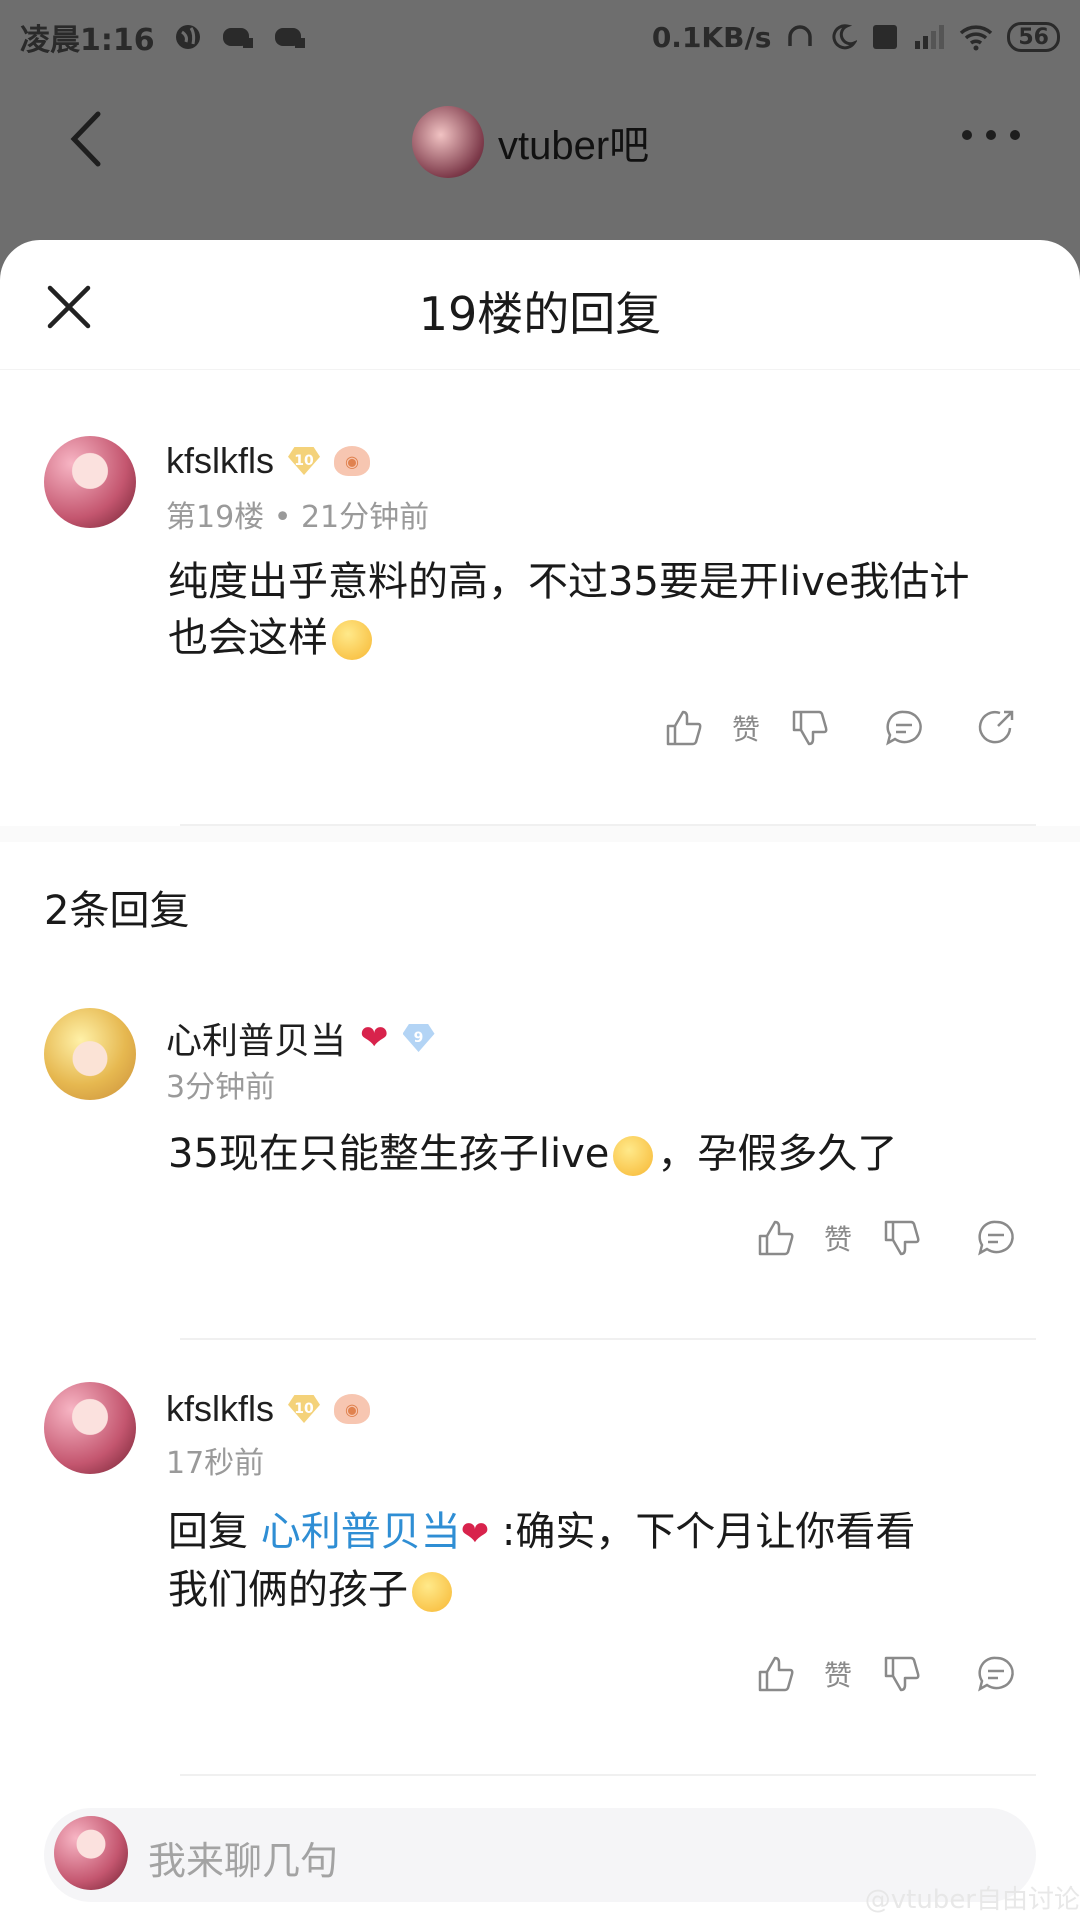  I want to click on forum-title: vtuber吧, so click(530, 142).